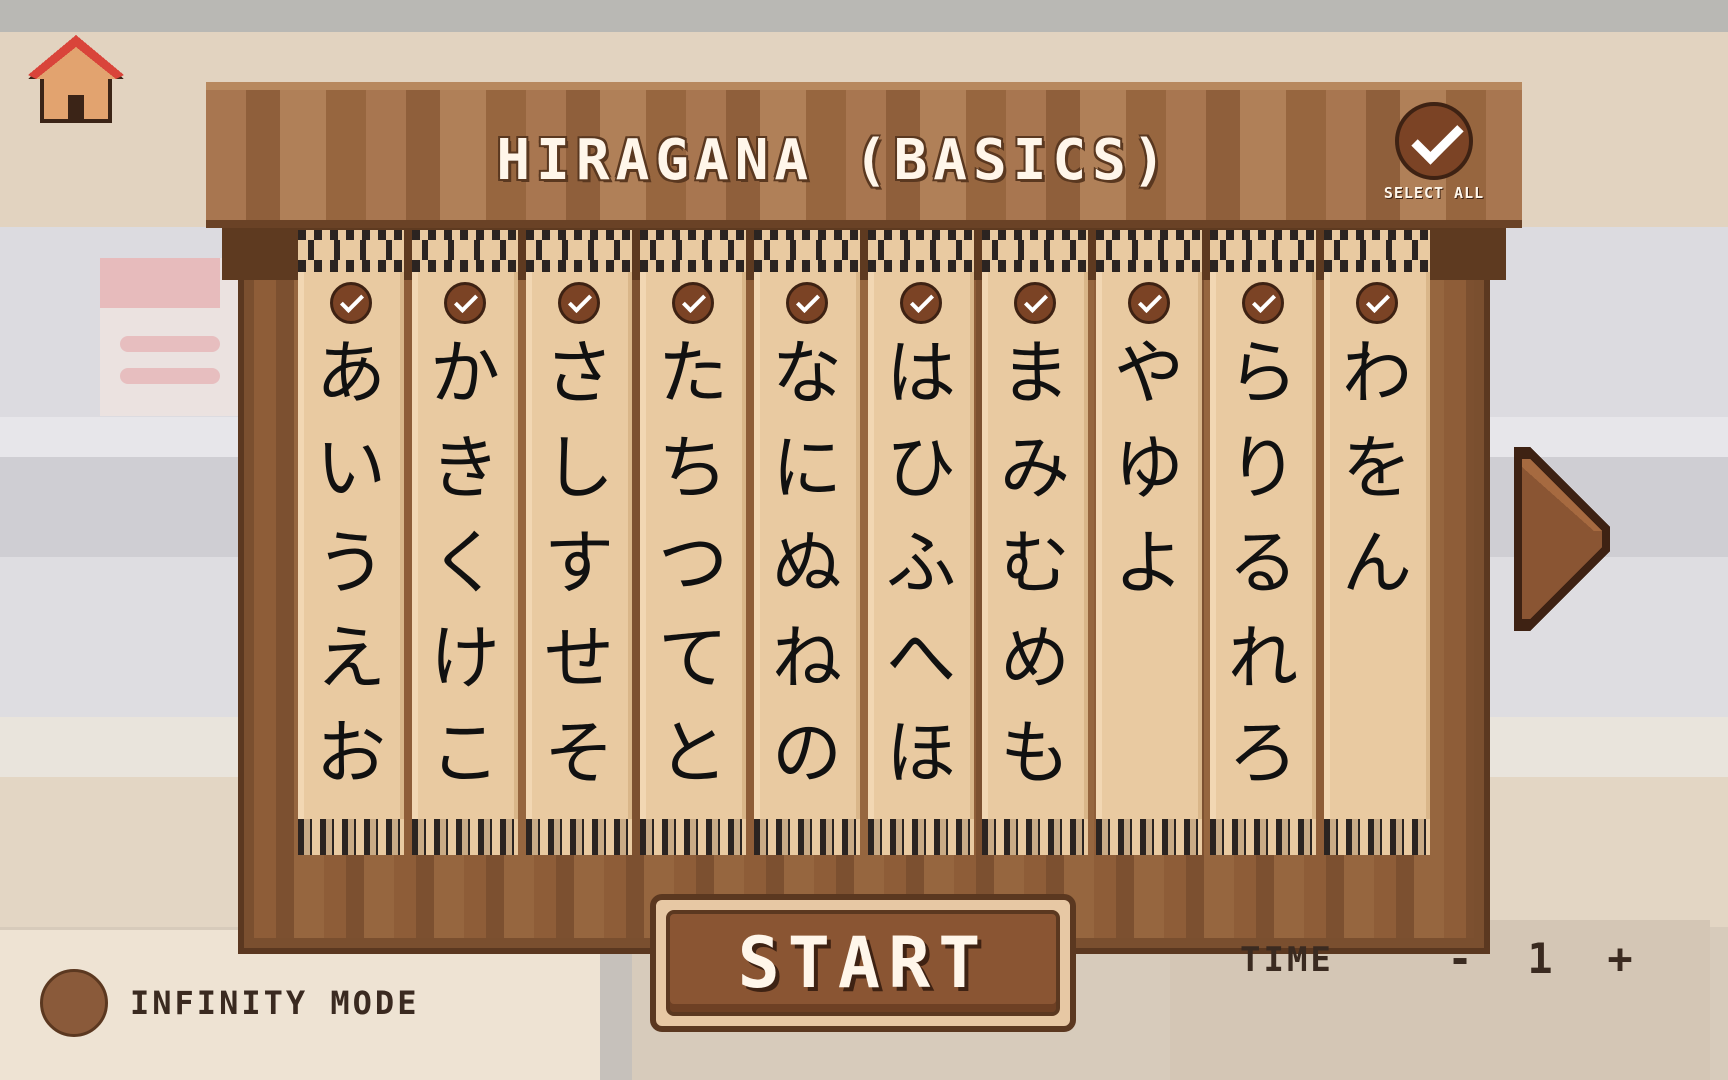 This screenshot has height=1080, width=1728. What do you see at coordinates (1035, 753) in the screenshot?
I see `kana-char: も` at bounding box center [1035, 753].